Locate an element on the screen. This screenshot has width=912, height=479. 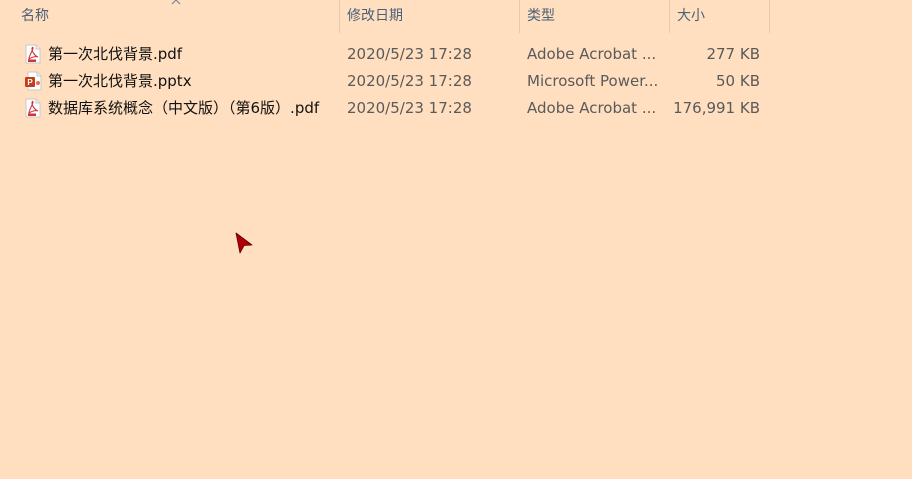
column-header-type: 类型 is located at coordinates (594, 16).